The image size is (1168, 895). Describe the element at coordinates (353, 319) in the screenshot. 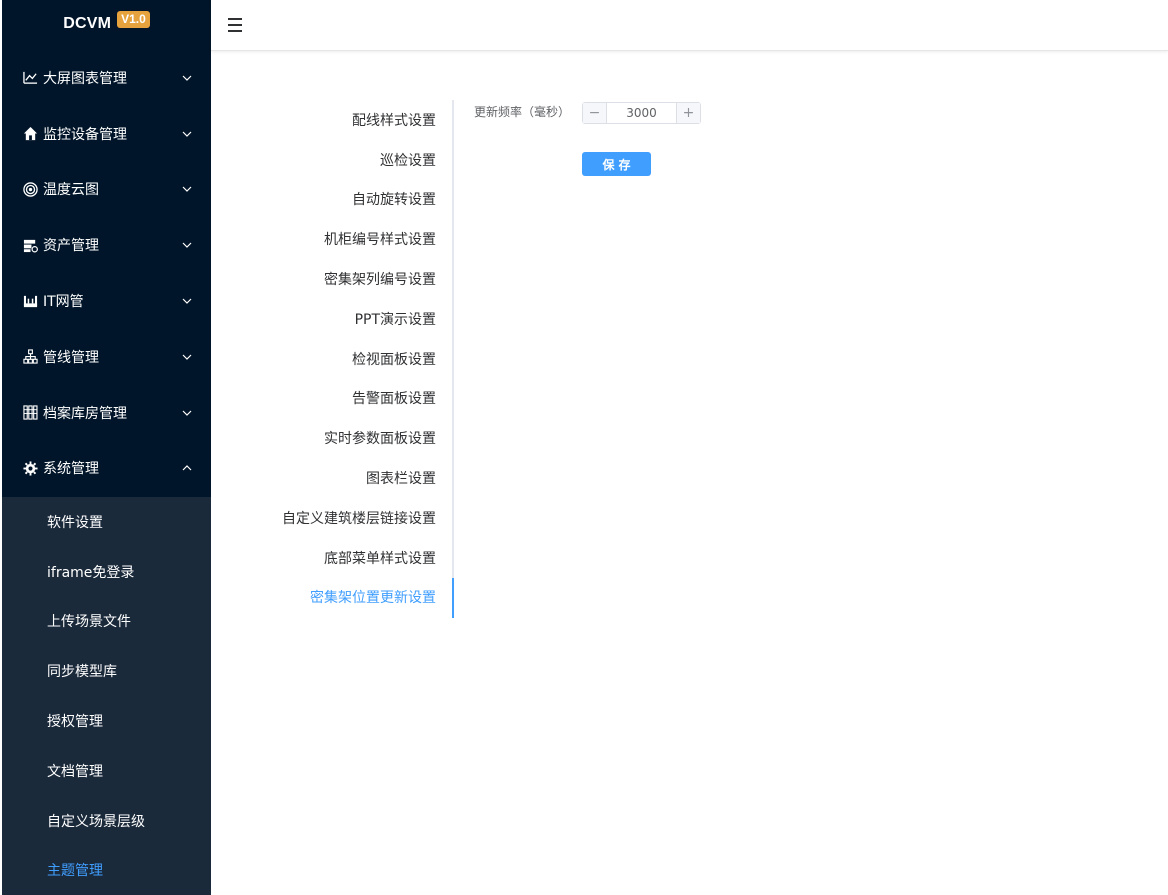

I see `tab-ppt-demo: PPT演示设置` at that location.